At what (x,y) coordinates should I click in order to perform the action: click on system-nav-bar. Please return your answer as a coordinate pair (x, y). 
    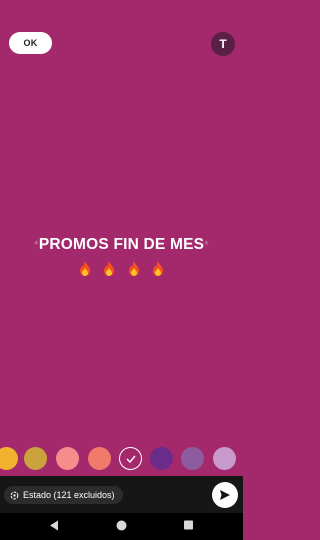
    Looking at the image, I should click on (121, 526).